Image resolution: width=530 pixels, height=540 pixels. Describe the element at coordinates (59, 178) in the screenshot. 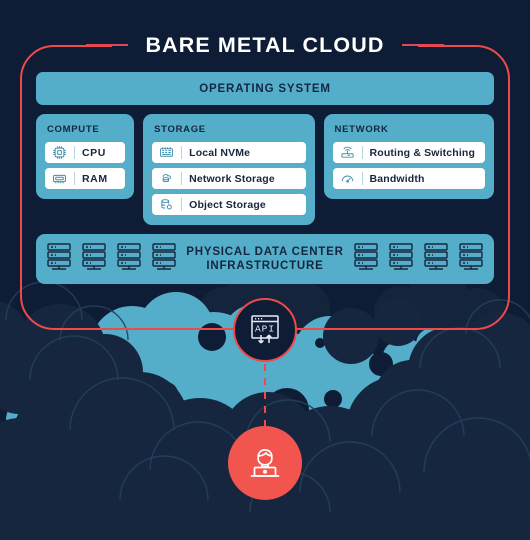

I see `ram-icon` at that location.